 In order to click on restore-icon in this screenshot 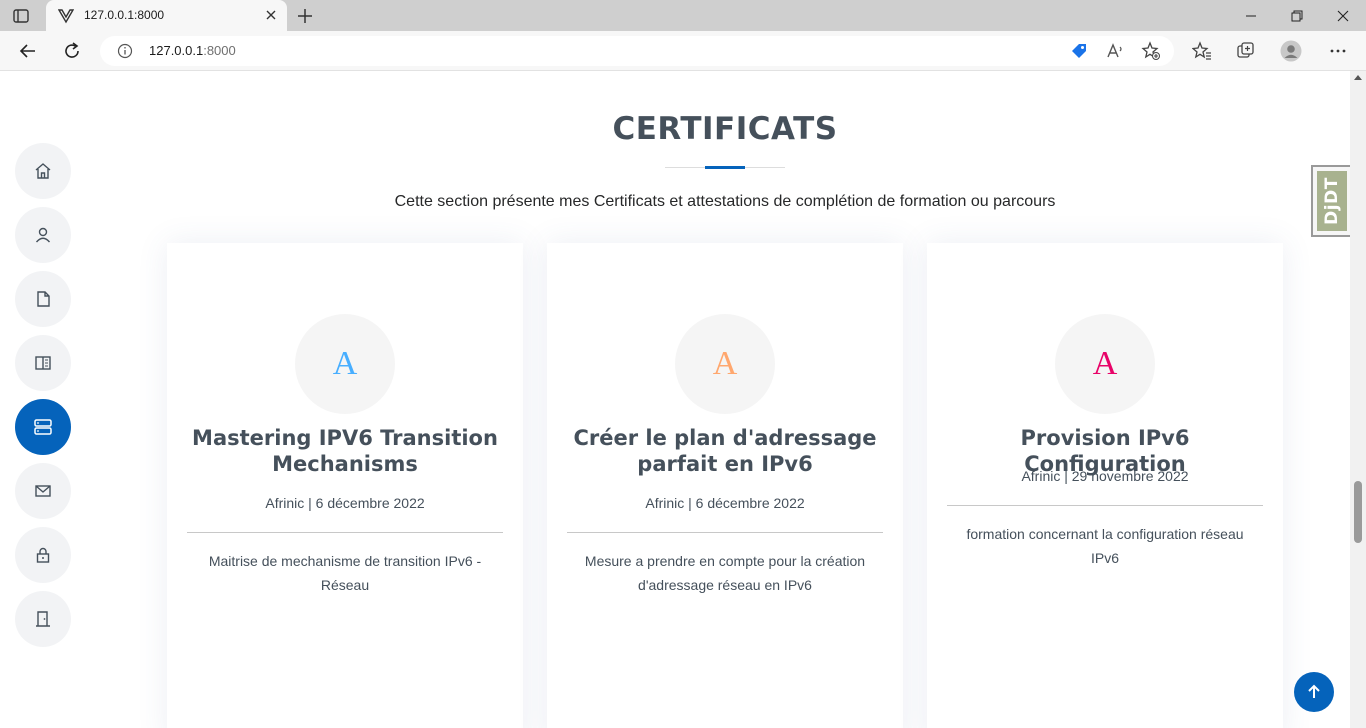, I will do `click(1297, 15)`.